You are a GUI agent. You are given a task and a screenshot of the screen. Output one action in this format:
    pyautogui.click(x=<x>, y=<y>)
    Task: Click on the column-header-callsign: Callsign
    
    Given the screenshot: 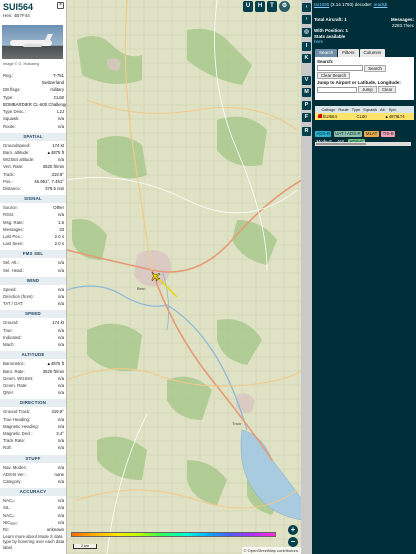 What is the action you would take?
    pyautogui.click(x=328, y=109)
    